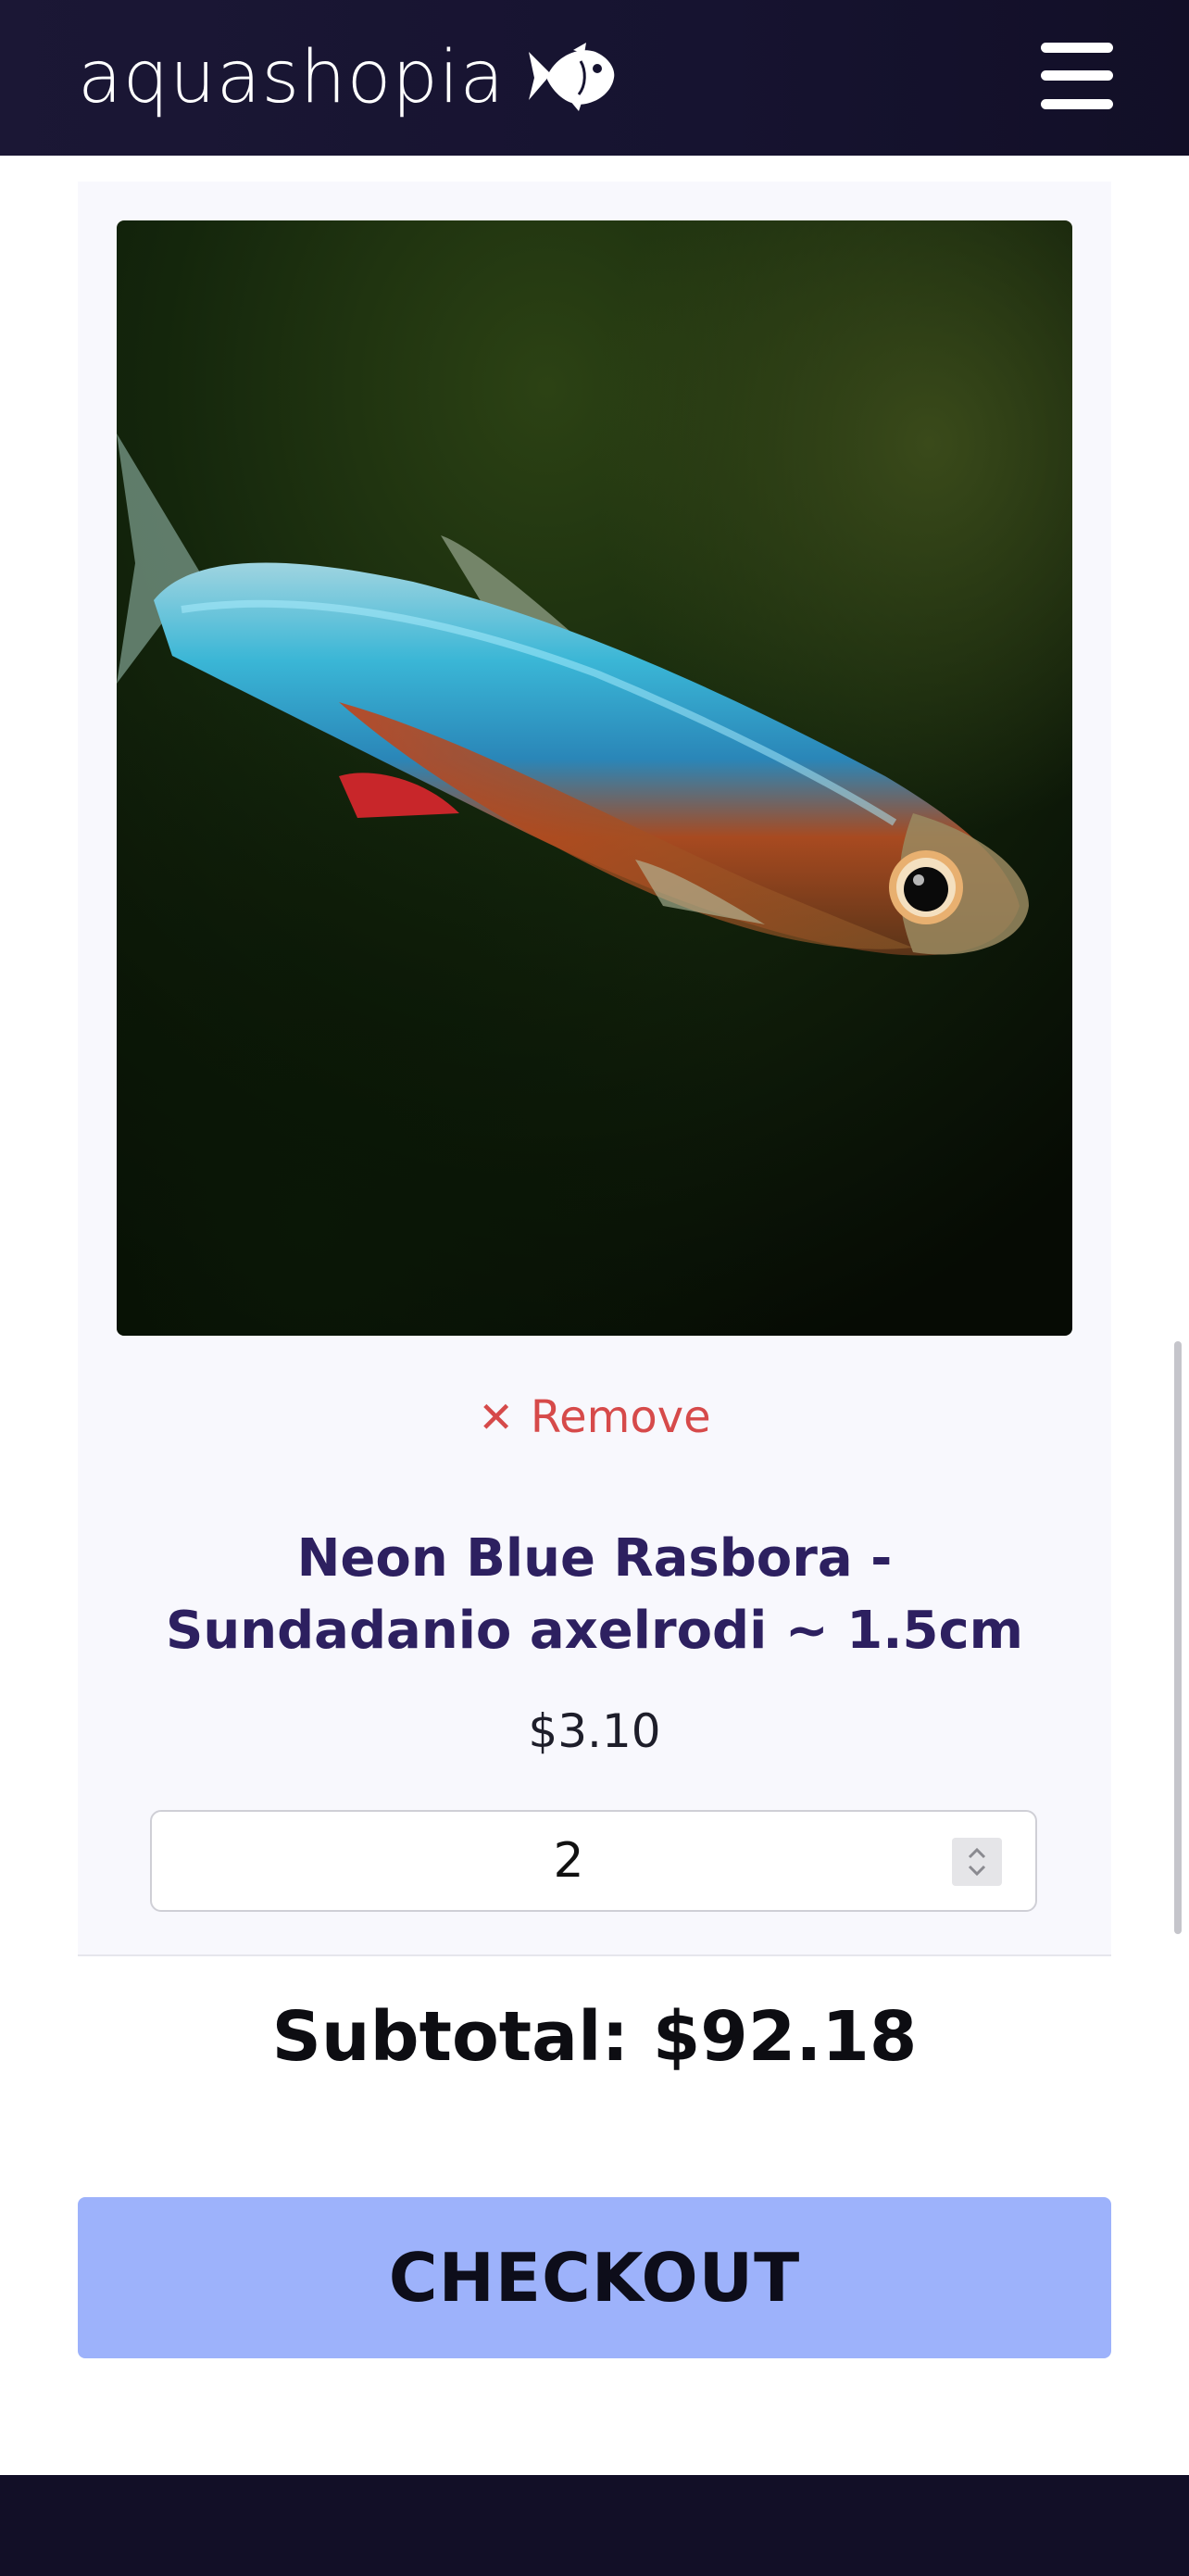 Image resolution: width=1189 pixels, height=2576 pixels. Describe the element at coordinates (568, 1861) in the screenshot. I see `quantity-value: 2` at that location.